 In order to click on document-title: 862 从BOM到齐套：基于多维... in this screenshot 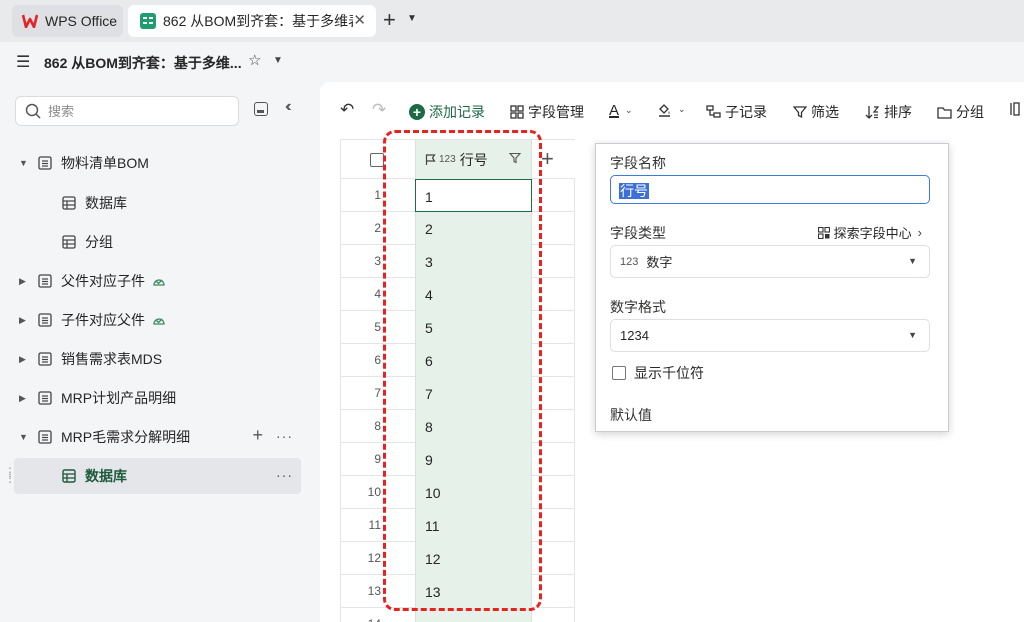, I will do `click(143, 63)`.